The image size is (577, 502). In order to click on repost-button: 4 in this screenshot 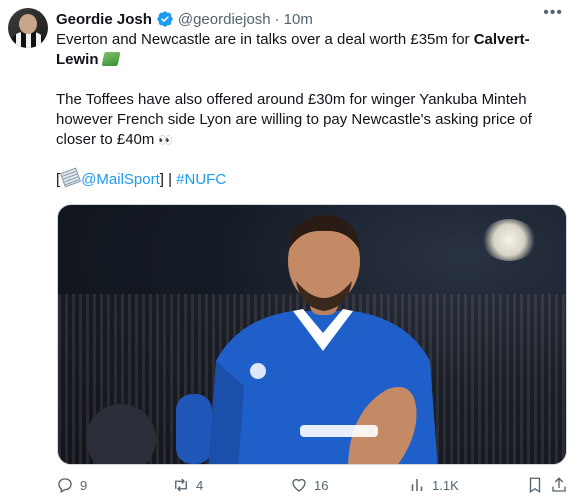, I will do `click(187, 485)`.